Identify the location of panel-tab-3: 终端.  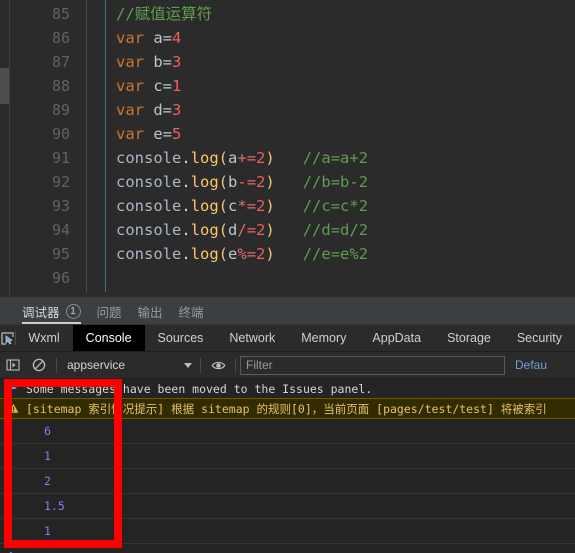
(191, 311).